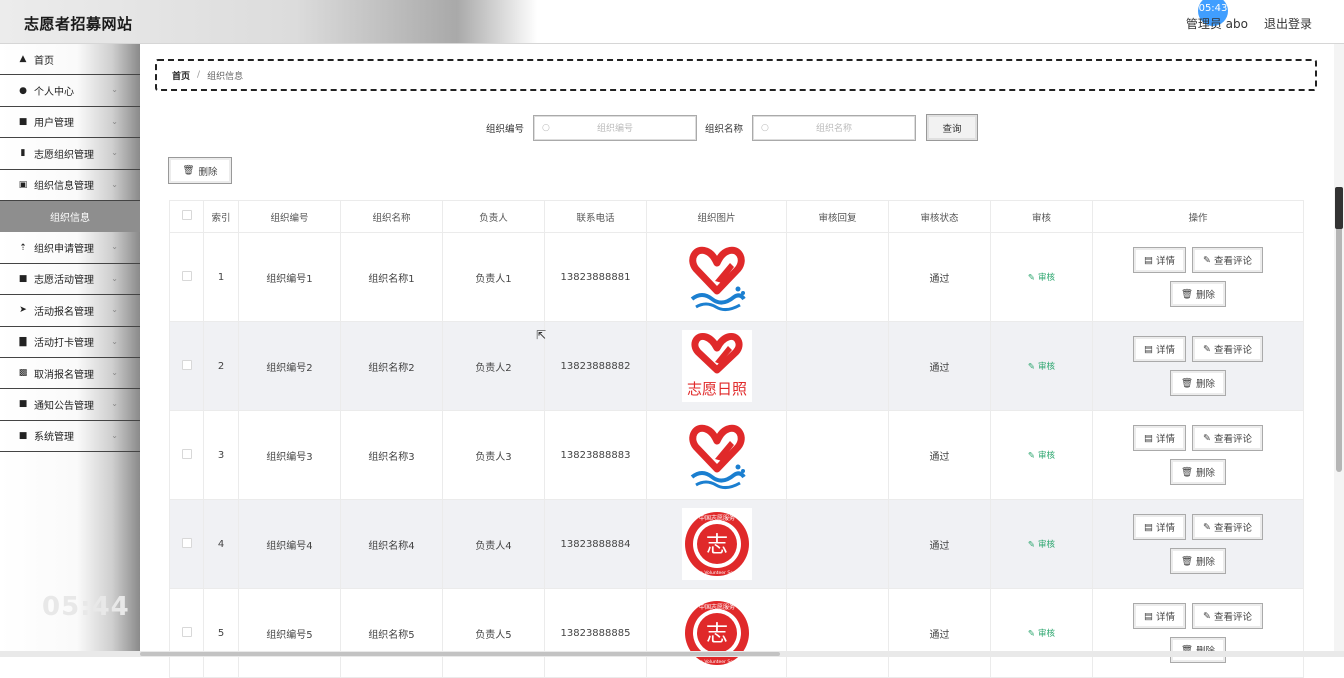 This screenshot has height=678, width=1344. I want to click on sidebar-item-1: ●个人中心⌄, so click(70, 90).